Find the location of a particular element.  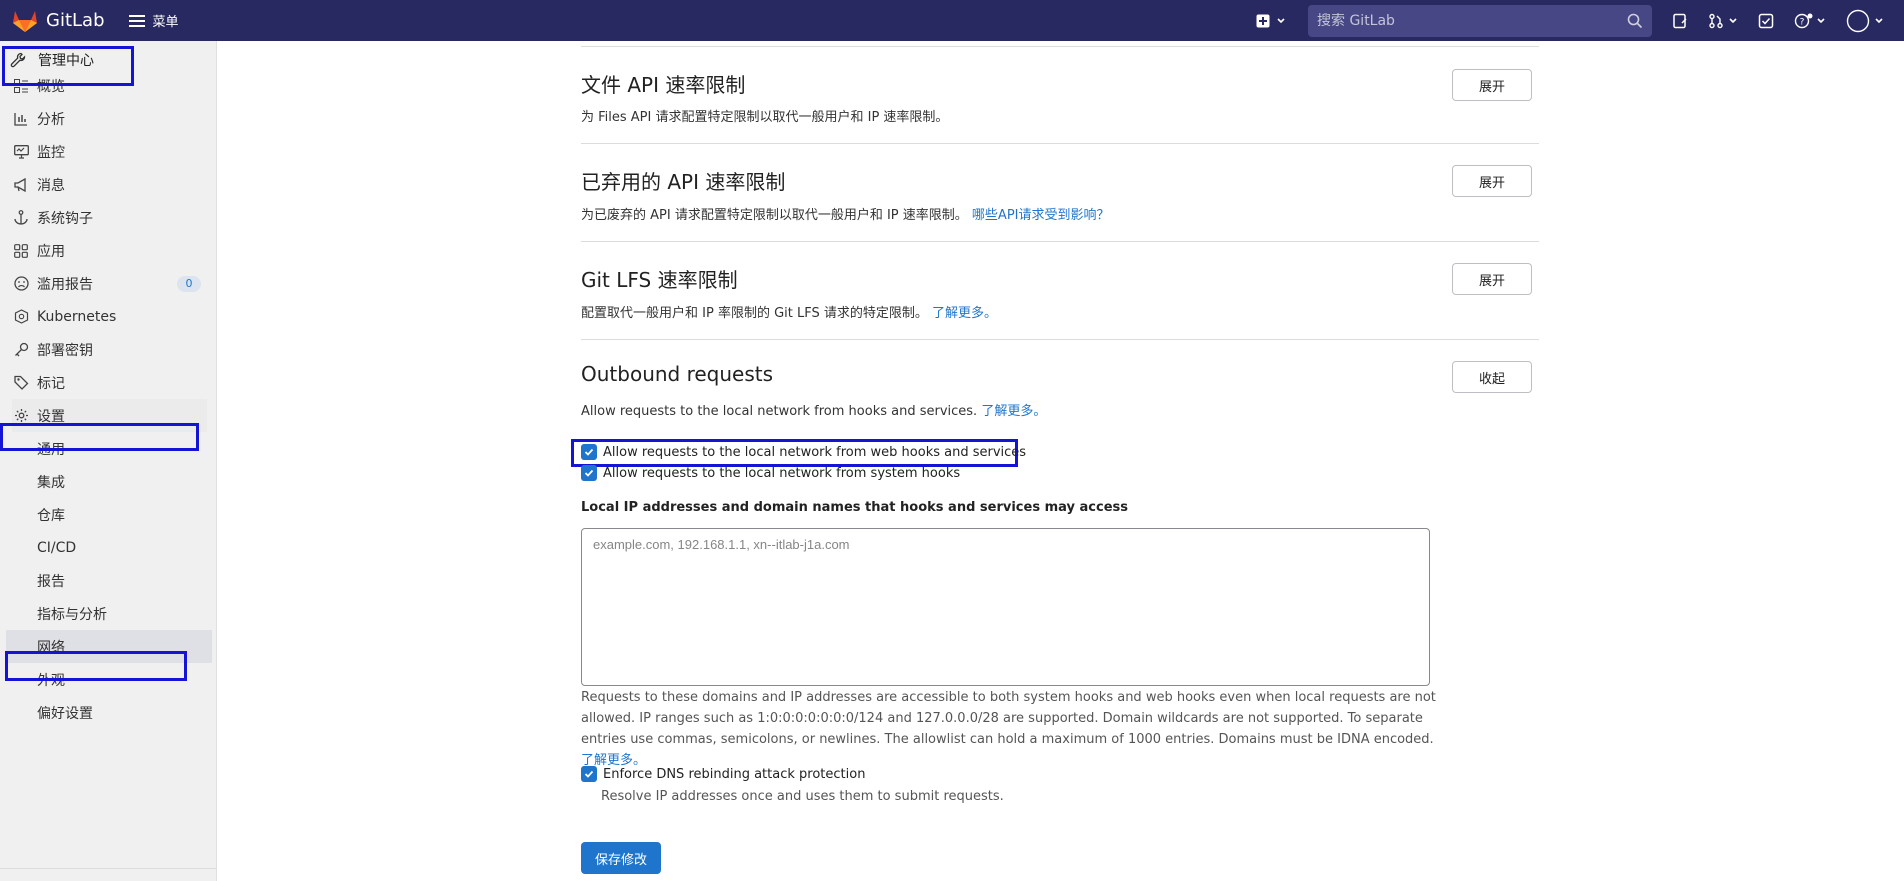

app-name: GitLab is located at coordinates (75, 20).